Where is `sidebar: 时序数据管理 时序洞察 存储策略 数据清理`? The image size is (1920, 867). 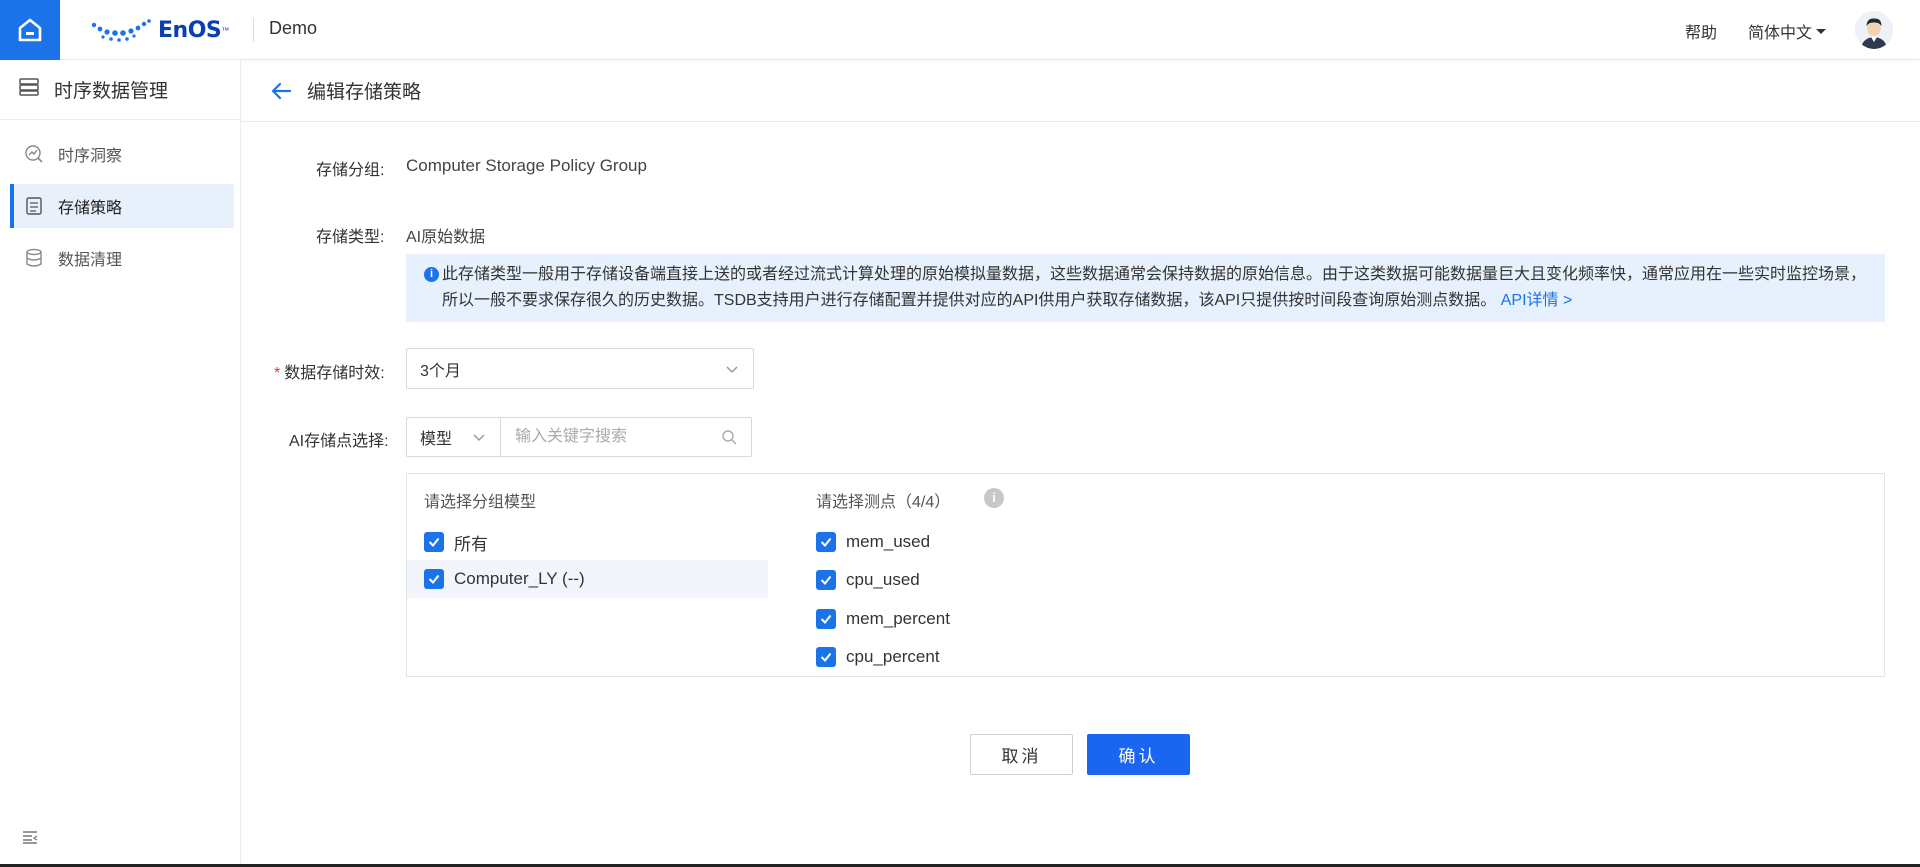 sidebar: 时序数据管理 时序洞察 存储策略 数据清理 is located at coordinates (120, 463).